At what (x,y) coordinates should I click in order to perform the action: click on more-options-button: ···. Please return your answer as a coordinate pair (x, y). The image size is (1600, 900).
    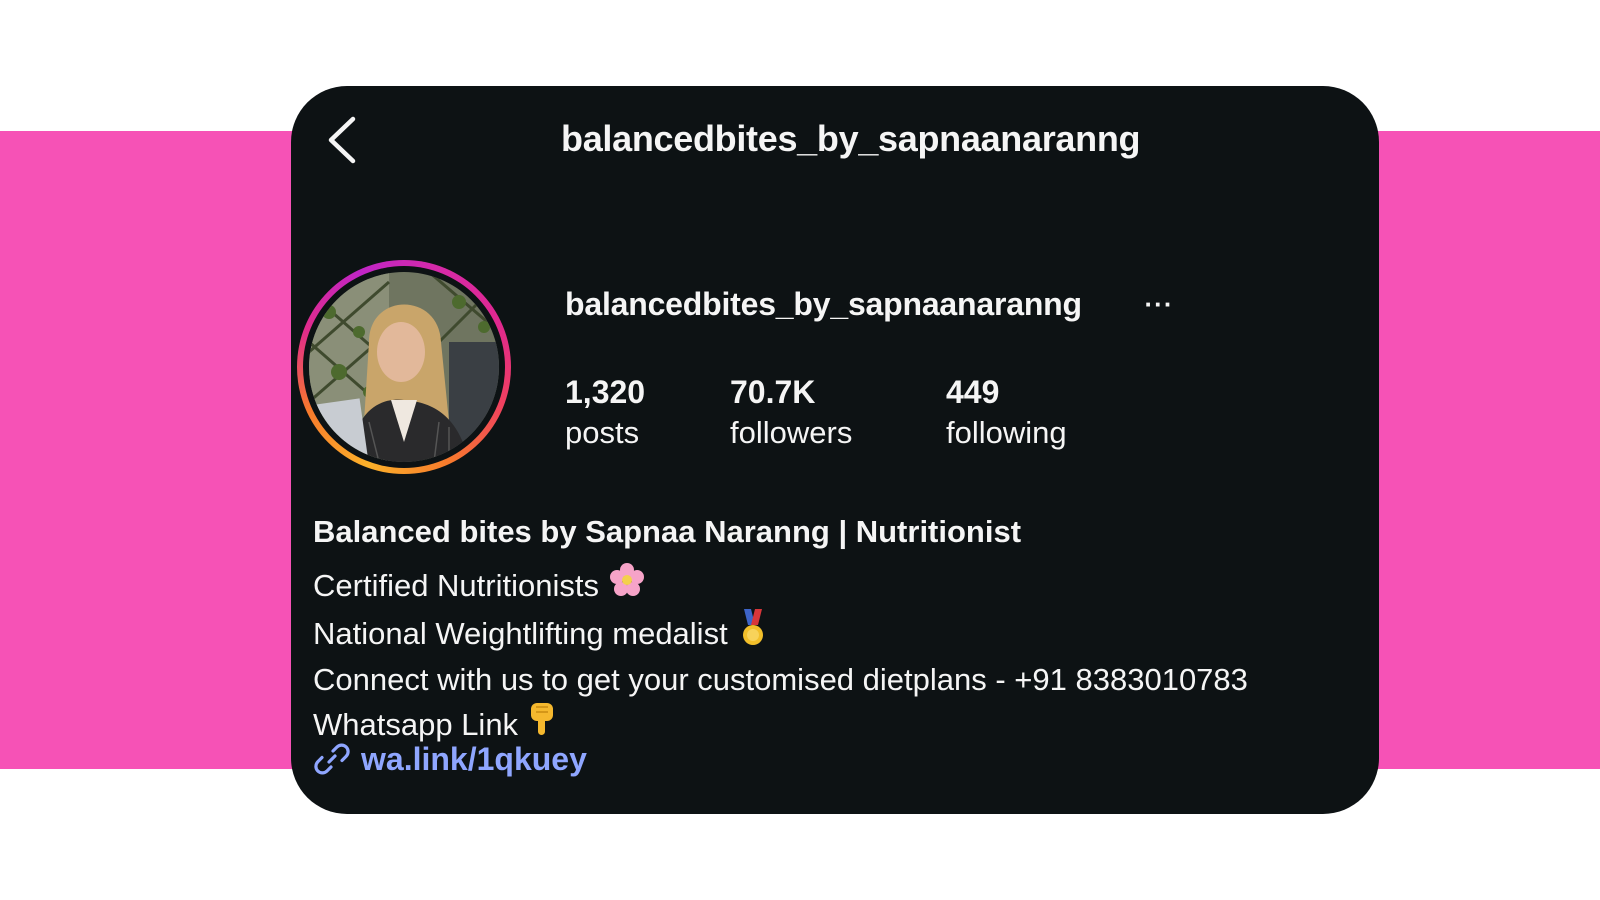
    Looking at the image, I should click on (1159, 304).